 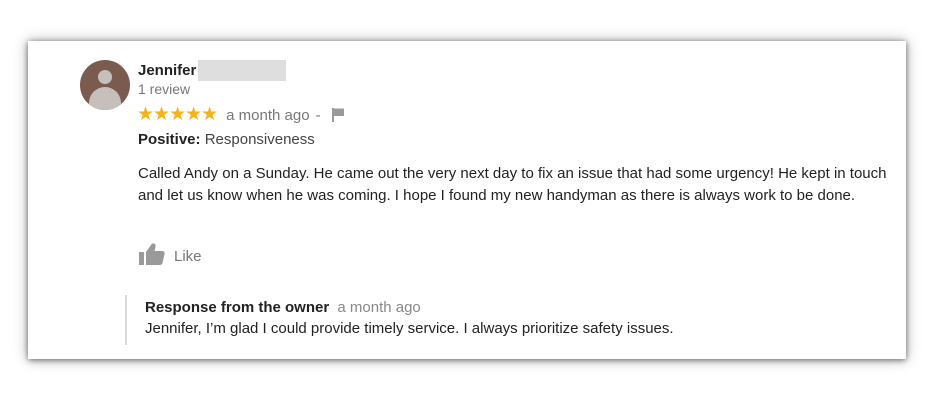 What do you see at coordinates (169, 139) in the screenshot?
I see `positive-label: Positive:` at bounding box center [169, 139].